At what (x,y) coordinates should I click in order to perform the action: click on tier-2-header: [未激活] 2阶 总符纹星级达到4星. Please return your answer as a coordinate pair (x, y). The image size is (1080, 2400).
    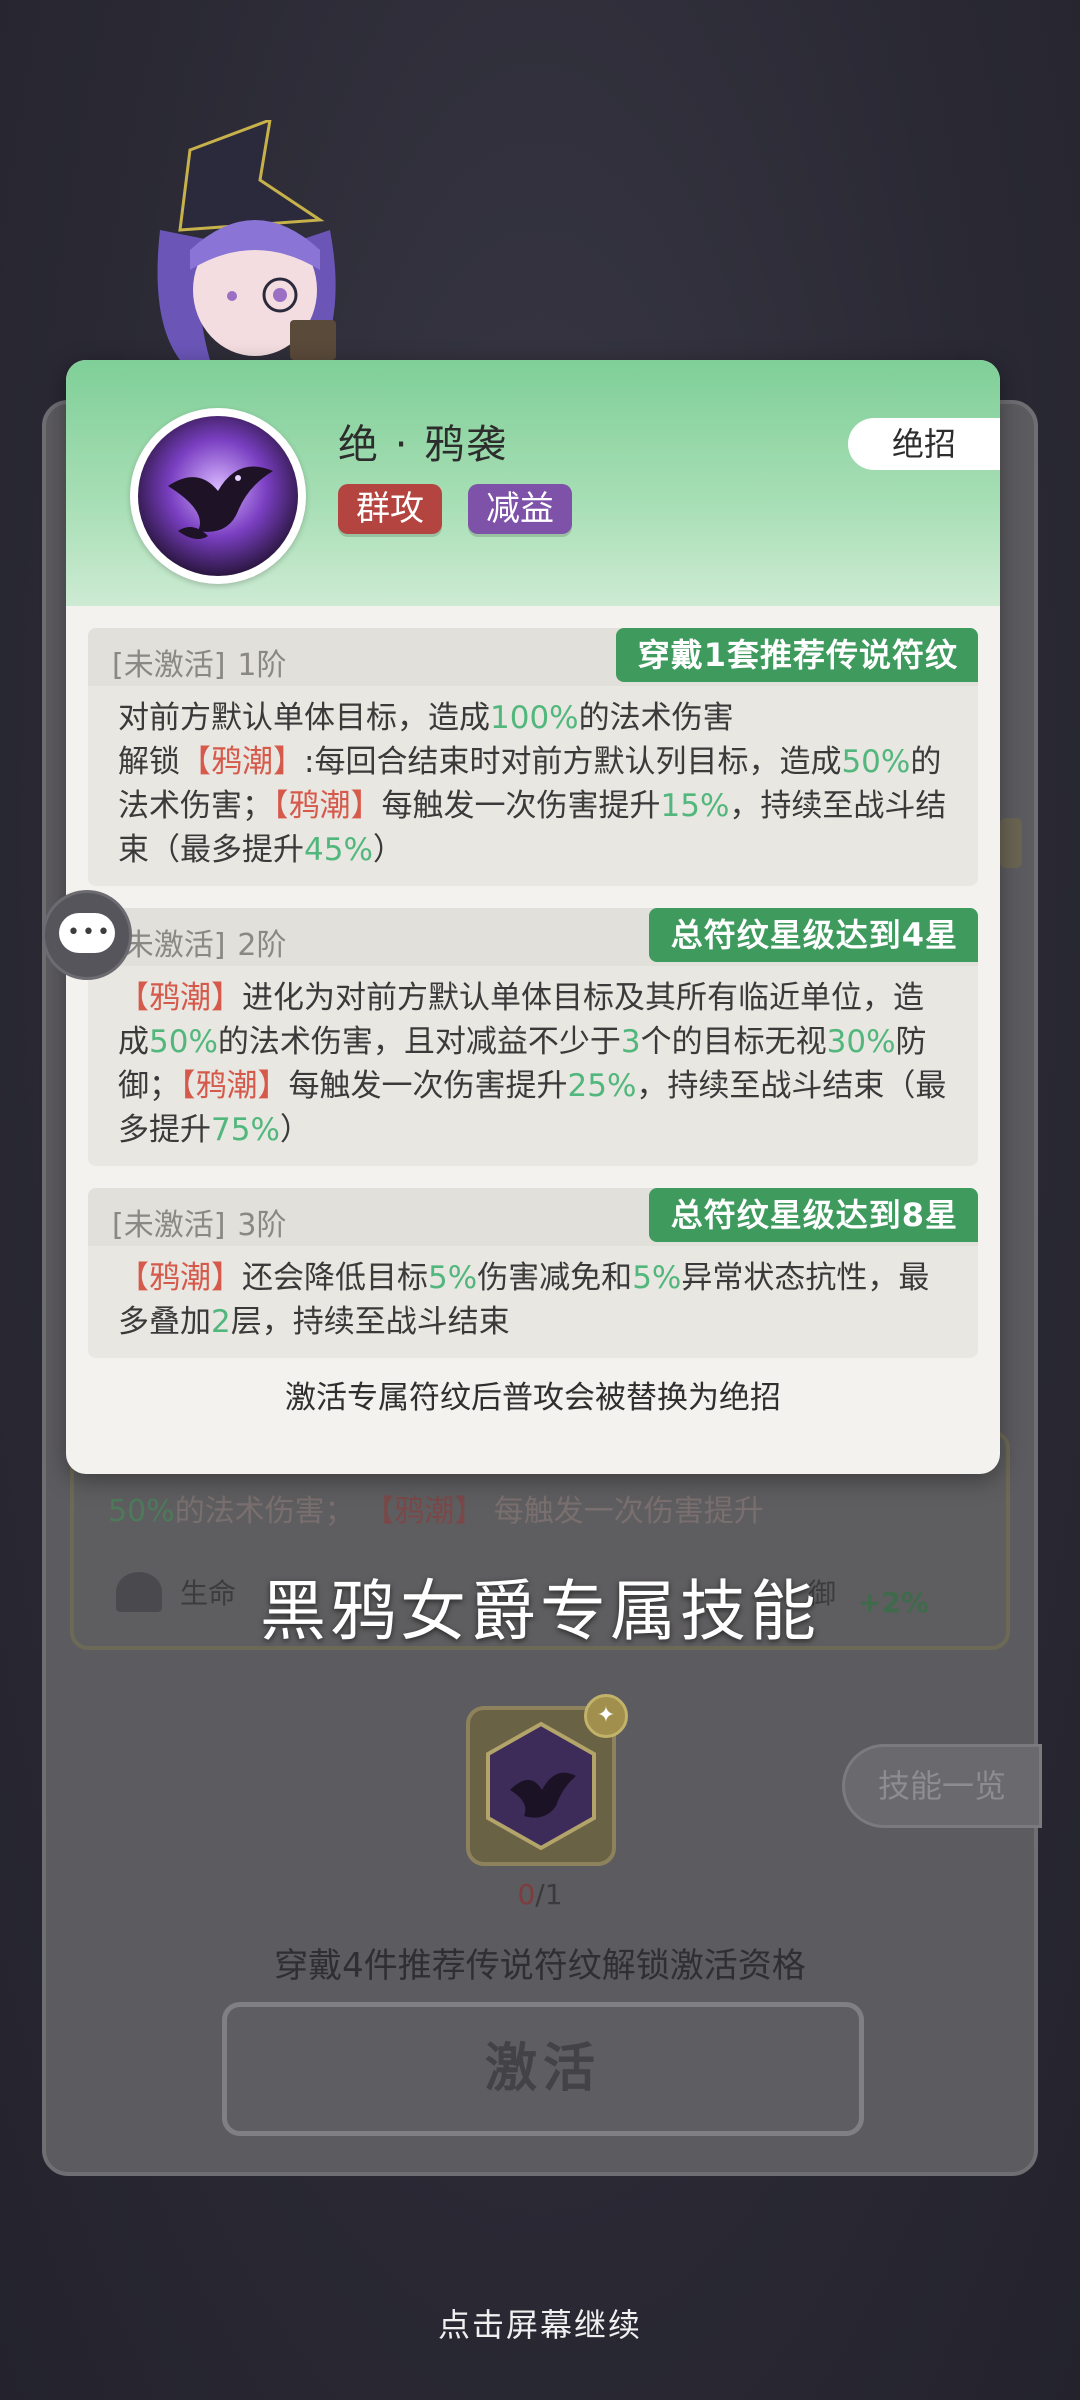
    Looking at the image, I should click on (533, 937).